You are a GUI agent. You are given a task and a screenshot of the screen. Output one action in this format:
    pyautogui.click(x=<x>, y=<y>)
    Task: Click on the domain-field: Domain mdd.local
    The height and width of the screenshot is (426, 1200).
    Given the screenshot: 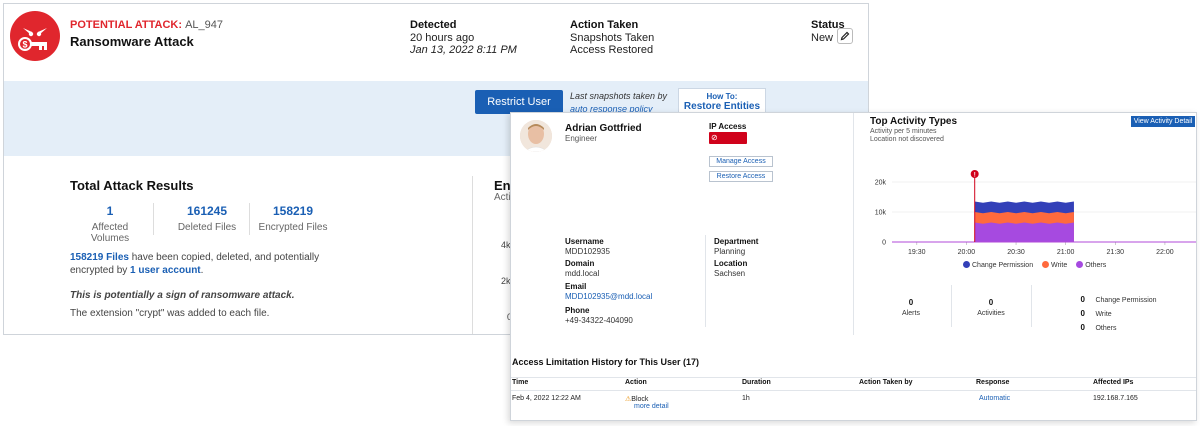 What is the action you would take?
    pyautogui.click(x=582, y=268)
    